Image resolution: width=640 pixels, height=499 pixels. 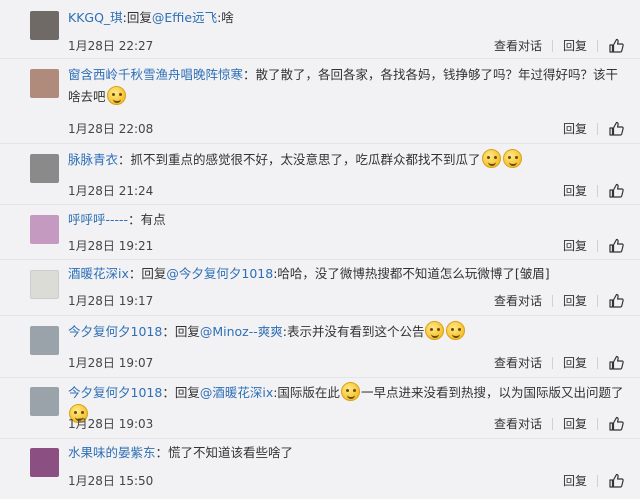 I want to click on comment-text: 啥去吧, so click(x=87, y=96).